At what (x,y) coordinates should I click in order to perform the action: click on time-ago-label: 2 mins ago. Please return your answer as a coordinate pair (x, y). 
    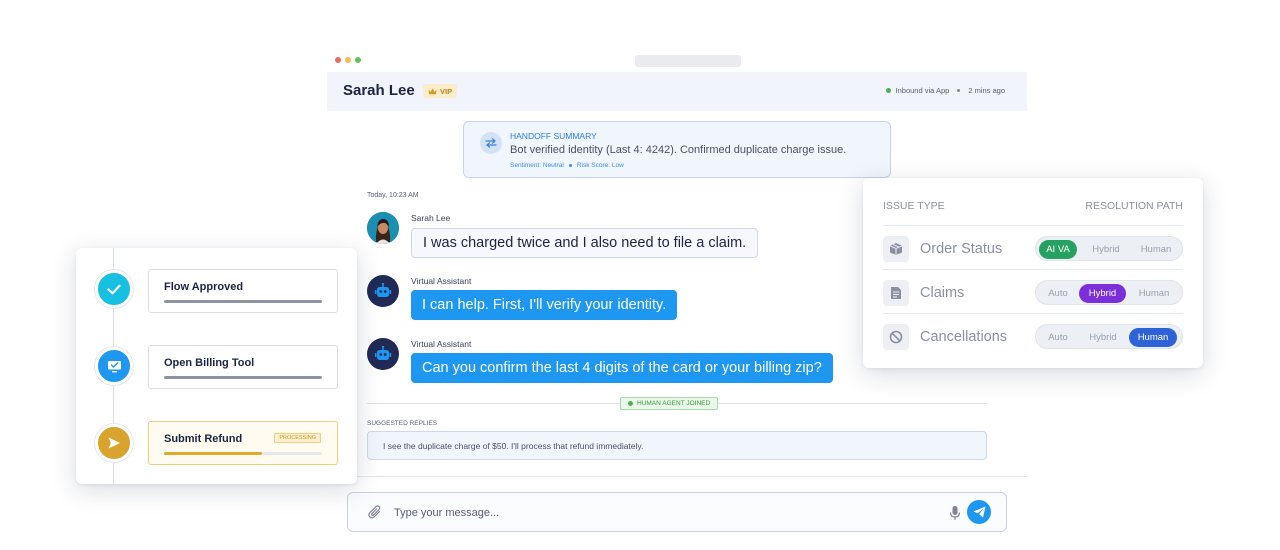
    Looking at the image, I should click on (986, 90).